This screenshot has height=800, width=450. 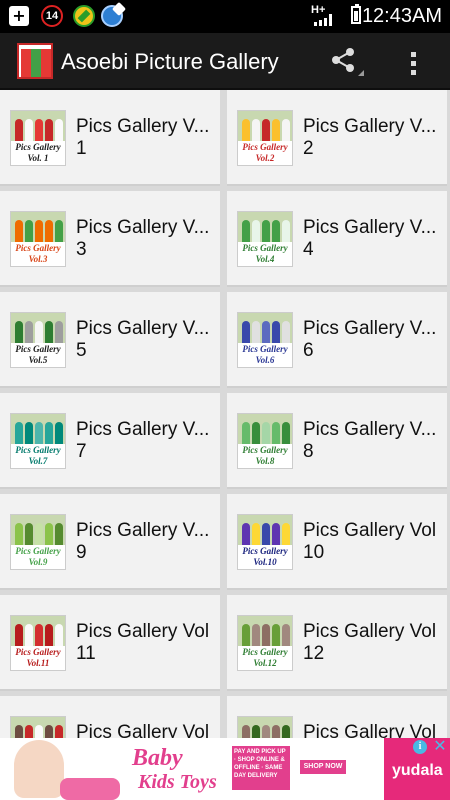 I want to click on overflow-menu-button, so click(x=413, y=62).